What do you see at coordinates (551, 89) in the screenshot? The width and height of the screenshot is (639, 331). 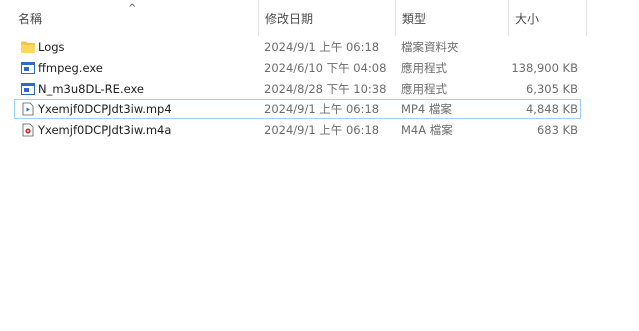 I see `file-size: 6,305 KB` at bounding box center [551, 89].